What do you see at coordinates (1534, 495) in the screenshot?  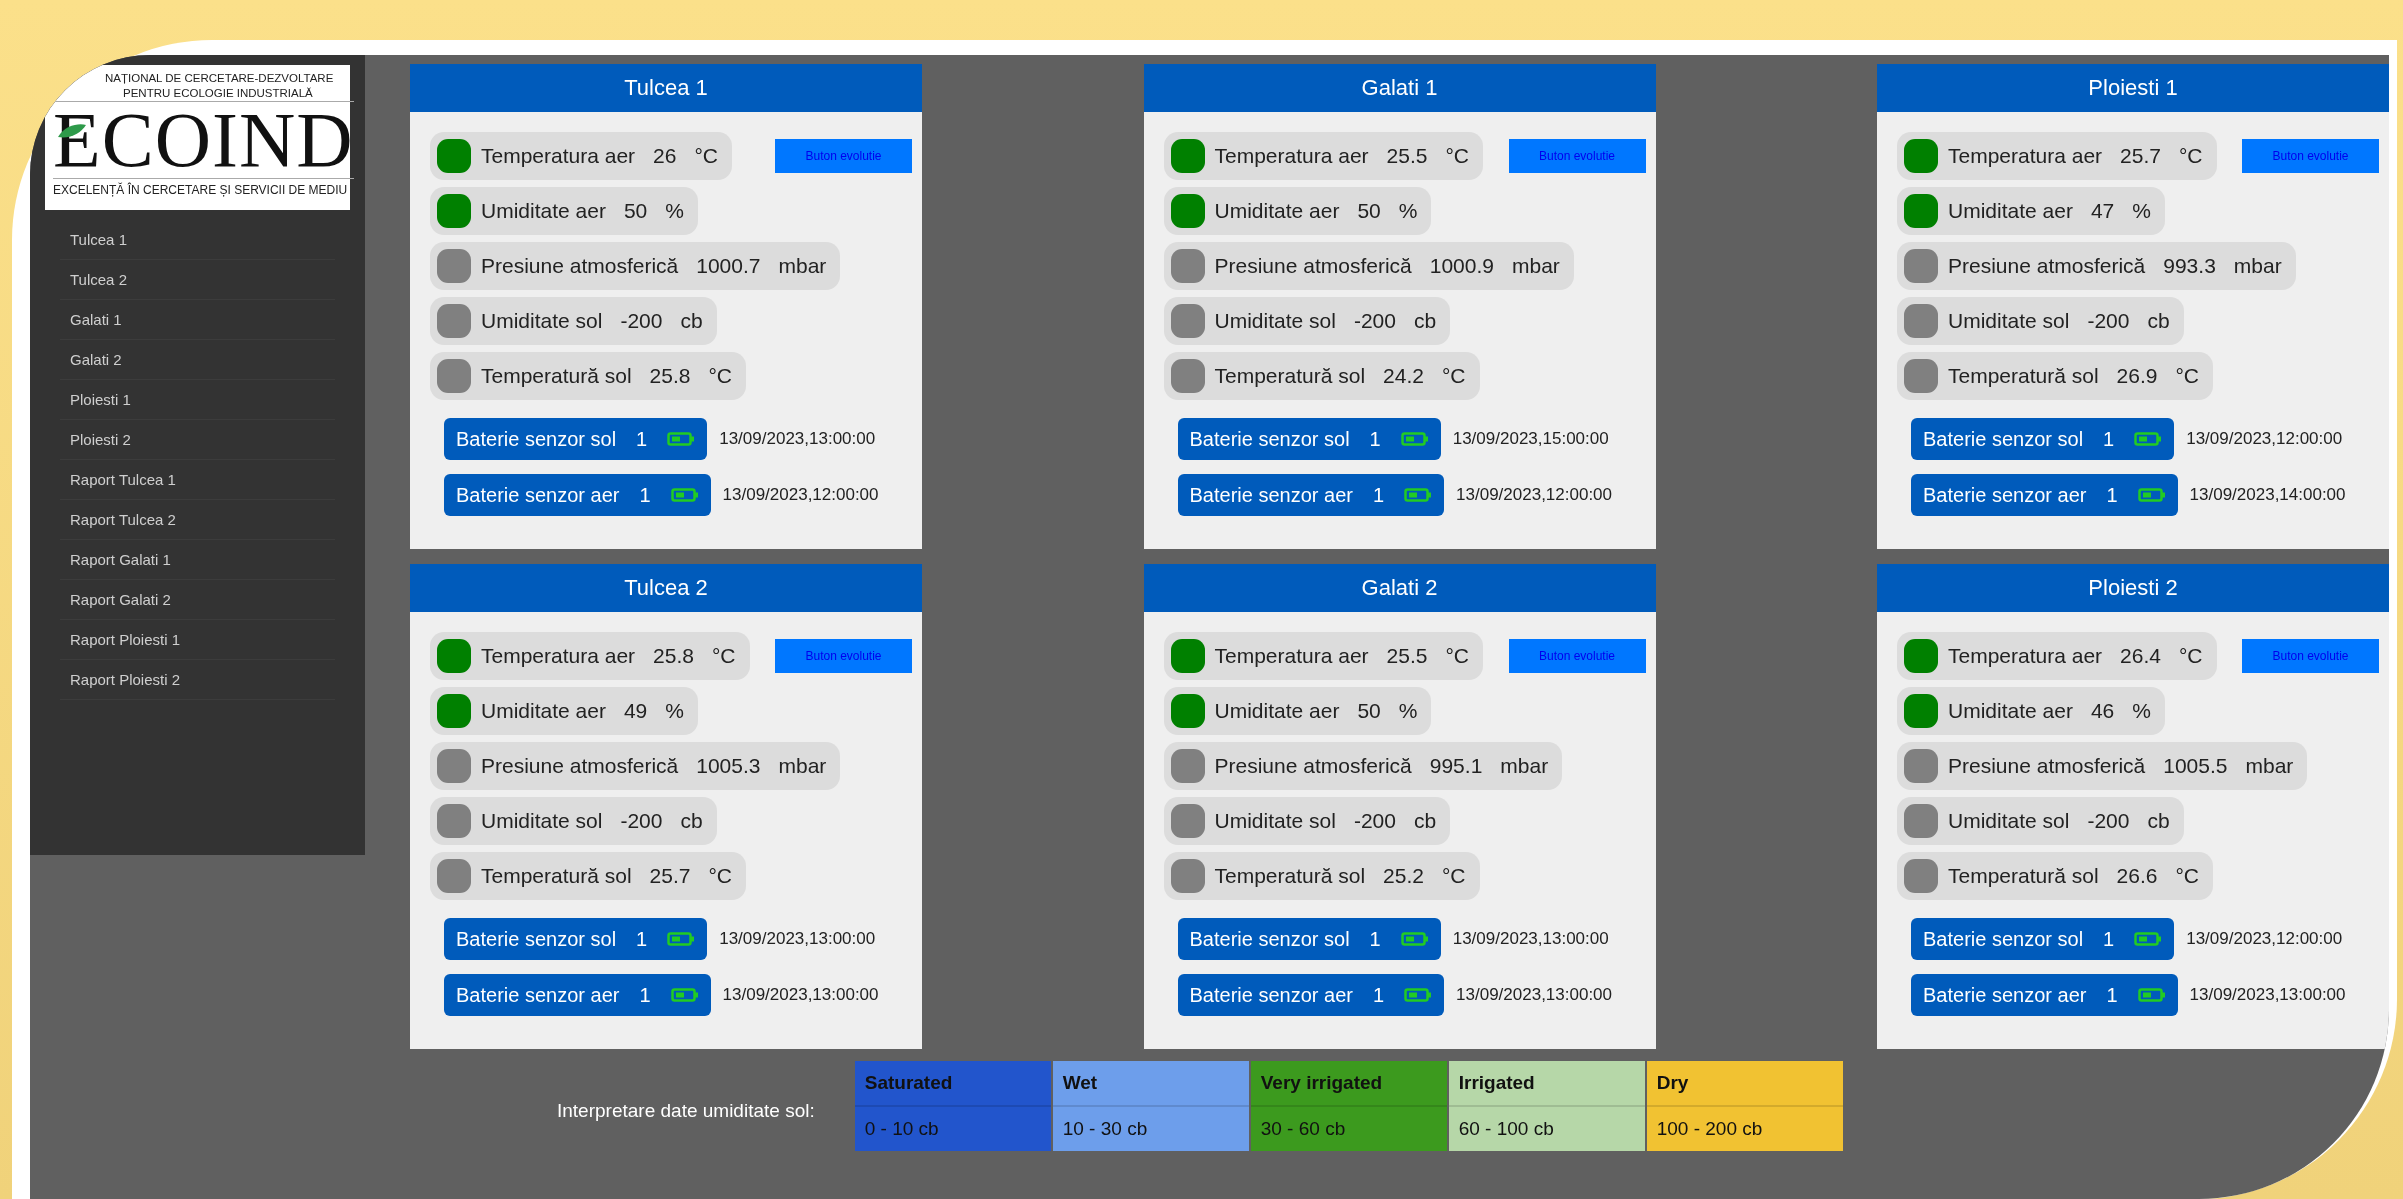 I see `timestamp: 13/09/2023,12:00:00` at bounding box center [1534, 495].